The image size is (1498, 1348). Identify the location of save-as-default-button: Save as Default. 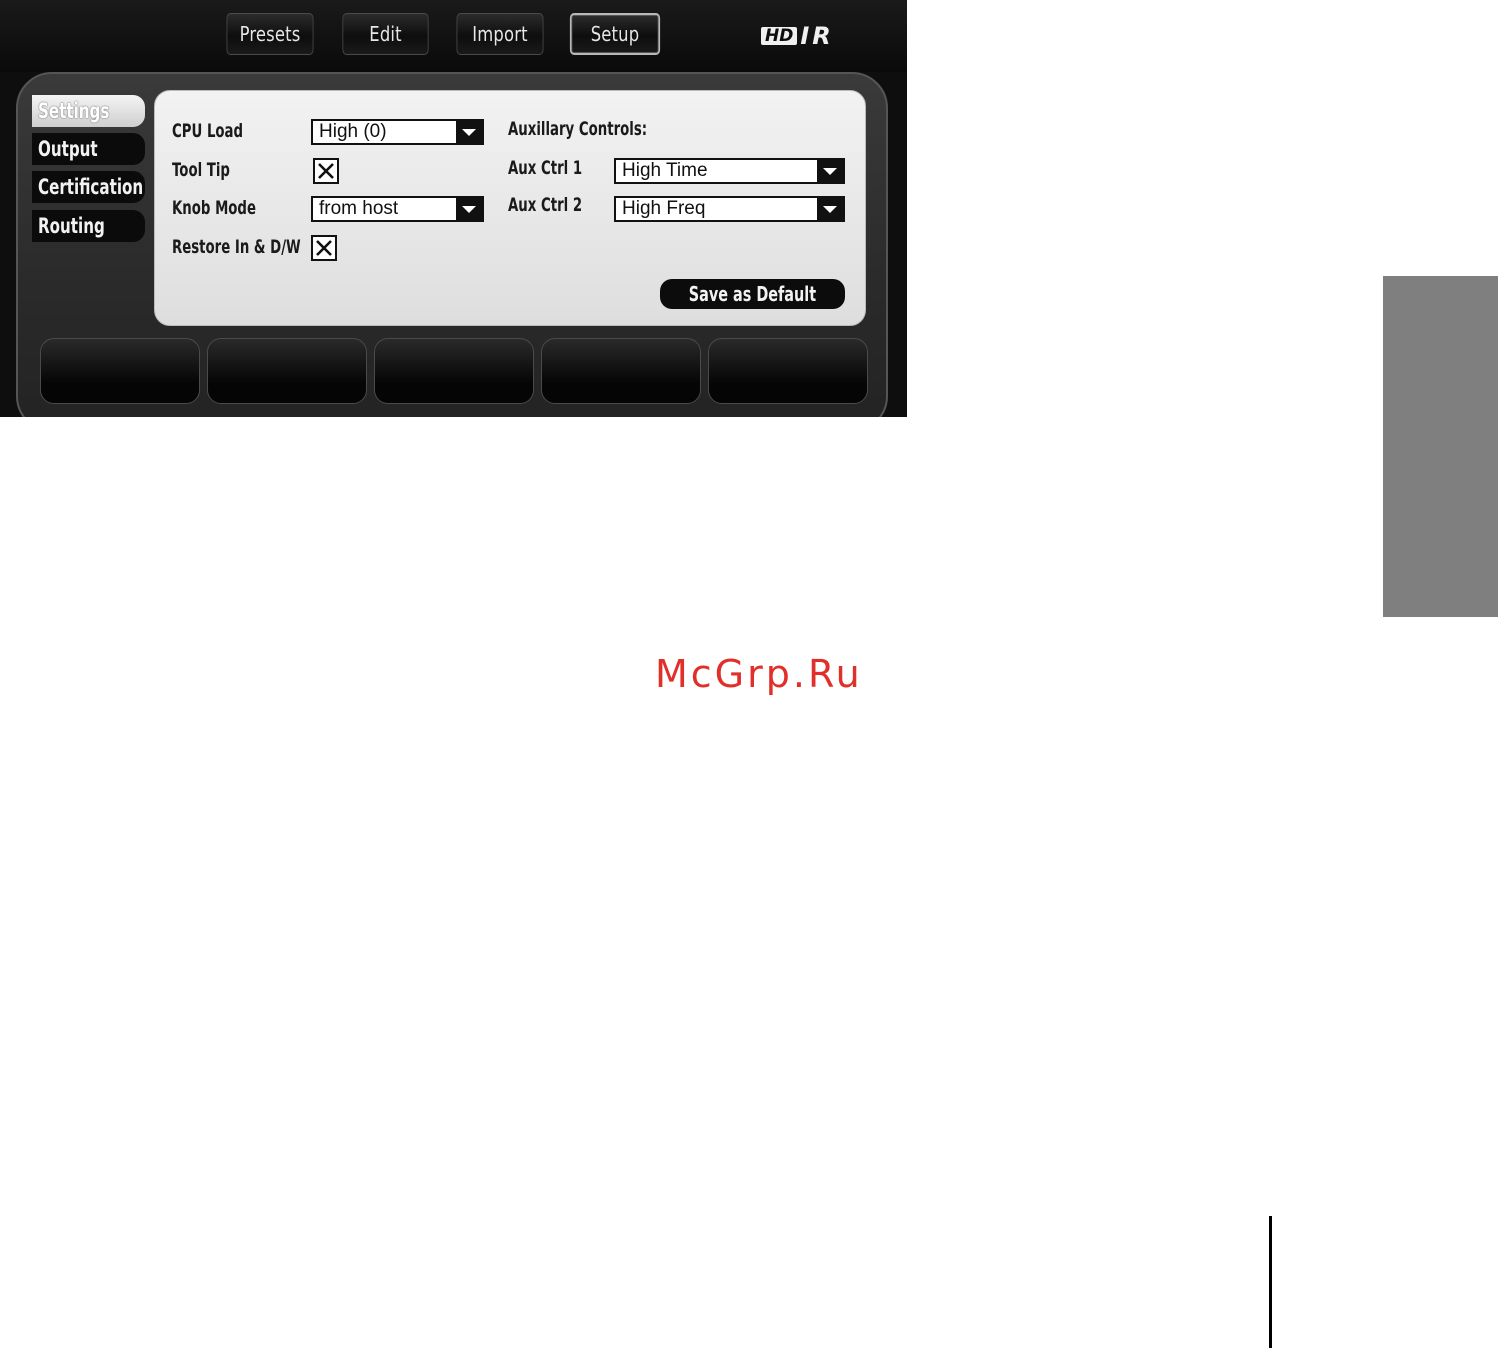
(752, 294).